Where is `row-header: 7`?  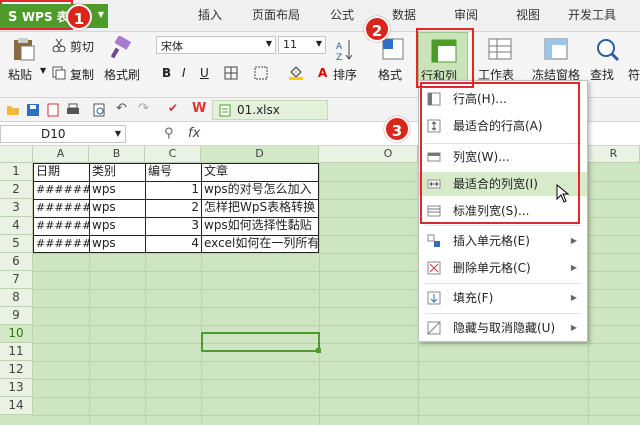
row-header: 7 is located at coordinates (16, 280).